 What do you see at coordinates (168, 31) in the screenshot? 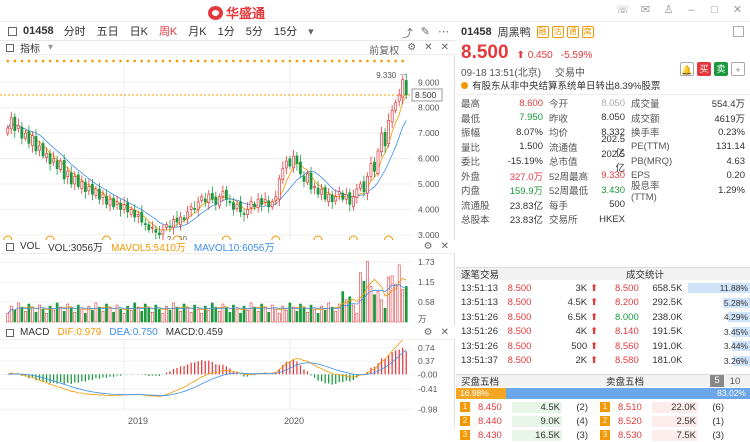
I see `tab-period-3: 周K` at bounding box center [168, 31].